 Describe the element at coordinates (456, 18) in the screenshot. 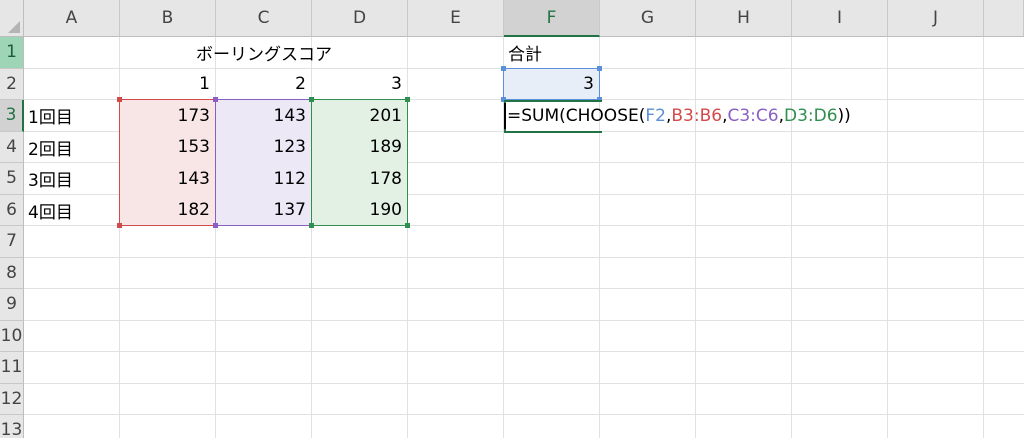

I see `column-header-e: E` at that location.